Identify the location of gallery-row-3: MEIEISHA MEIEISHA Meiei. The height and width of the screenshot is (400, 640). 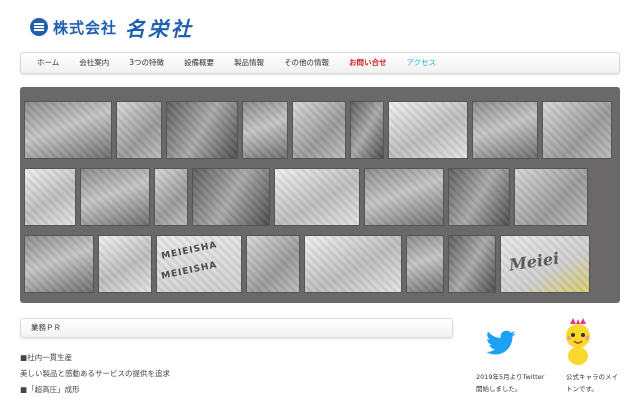
(307, 264).